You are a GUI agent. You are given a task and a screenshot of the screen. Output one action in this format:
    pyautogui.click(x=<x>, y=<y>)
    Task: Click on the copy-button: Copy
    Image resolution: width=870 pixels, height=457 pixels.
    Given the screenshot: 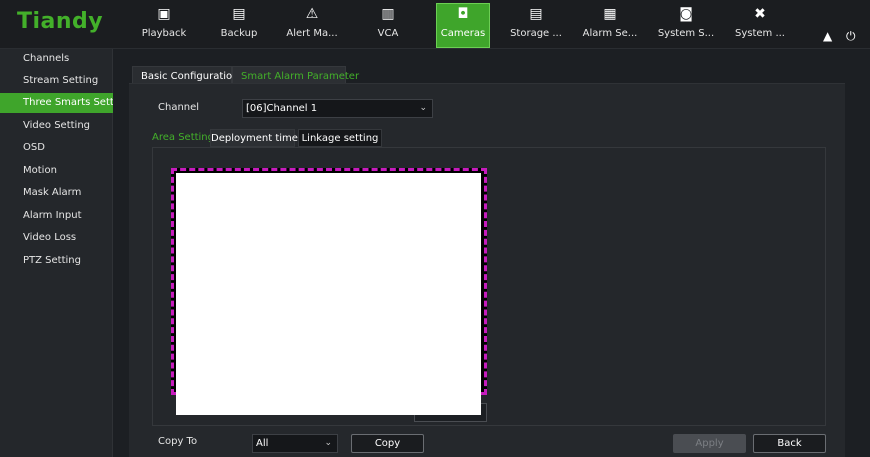 What is the action you would take?
    pyautogui.click(x=387, y=443)
    